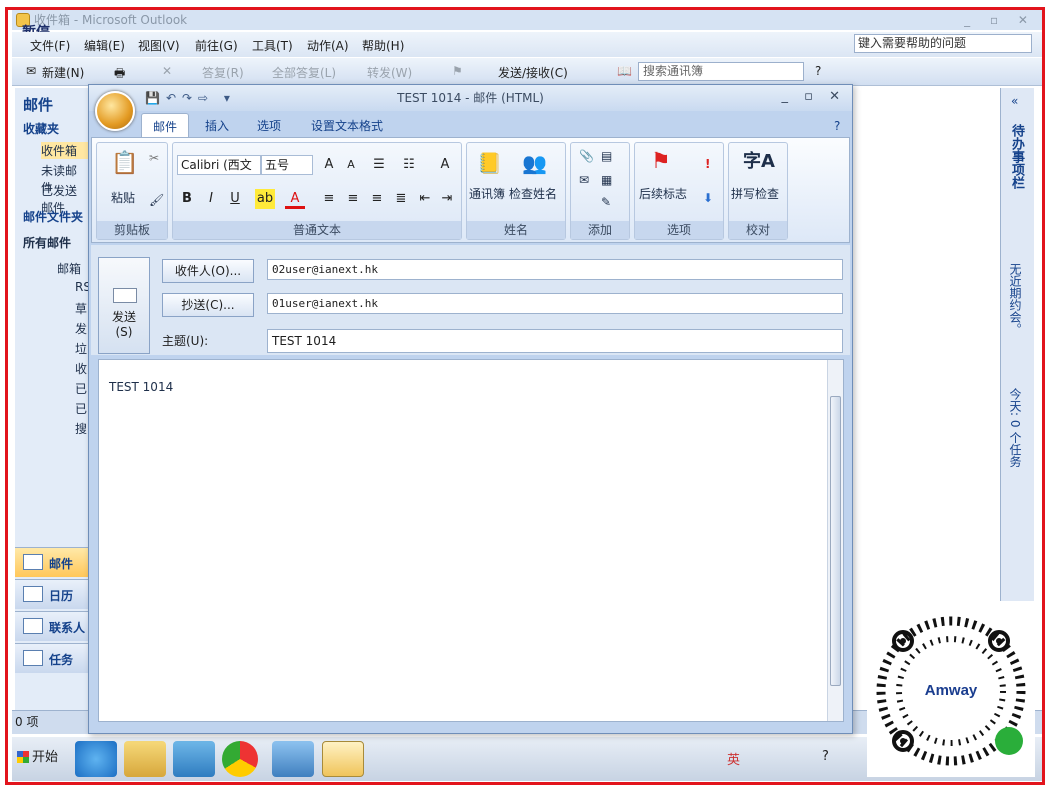 The height and width of the screenshot is (797, 1053). What do you see at coordinates (304, 72) in the screenshot?
I see `reply-all-button: 全部答复(L)` at bounding box center [304, 72].